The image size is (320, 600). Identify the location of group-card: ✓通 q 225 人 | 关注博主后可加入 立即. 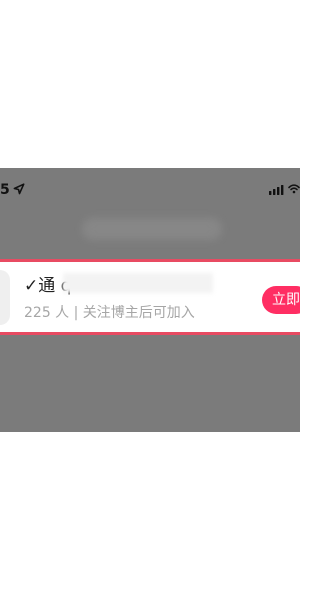
(150, 297).